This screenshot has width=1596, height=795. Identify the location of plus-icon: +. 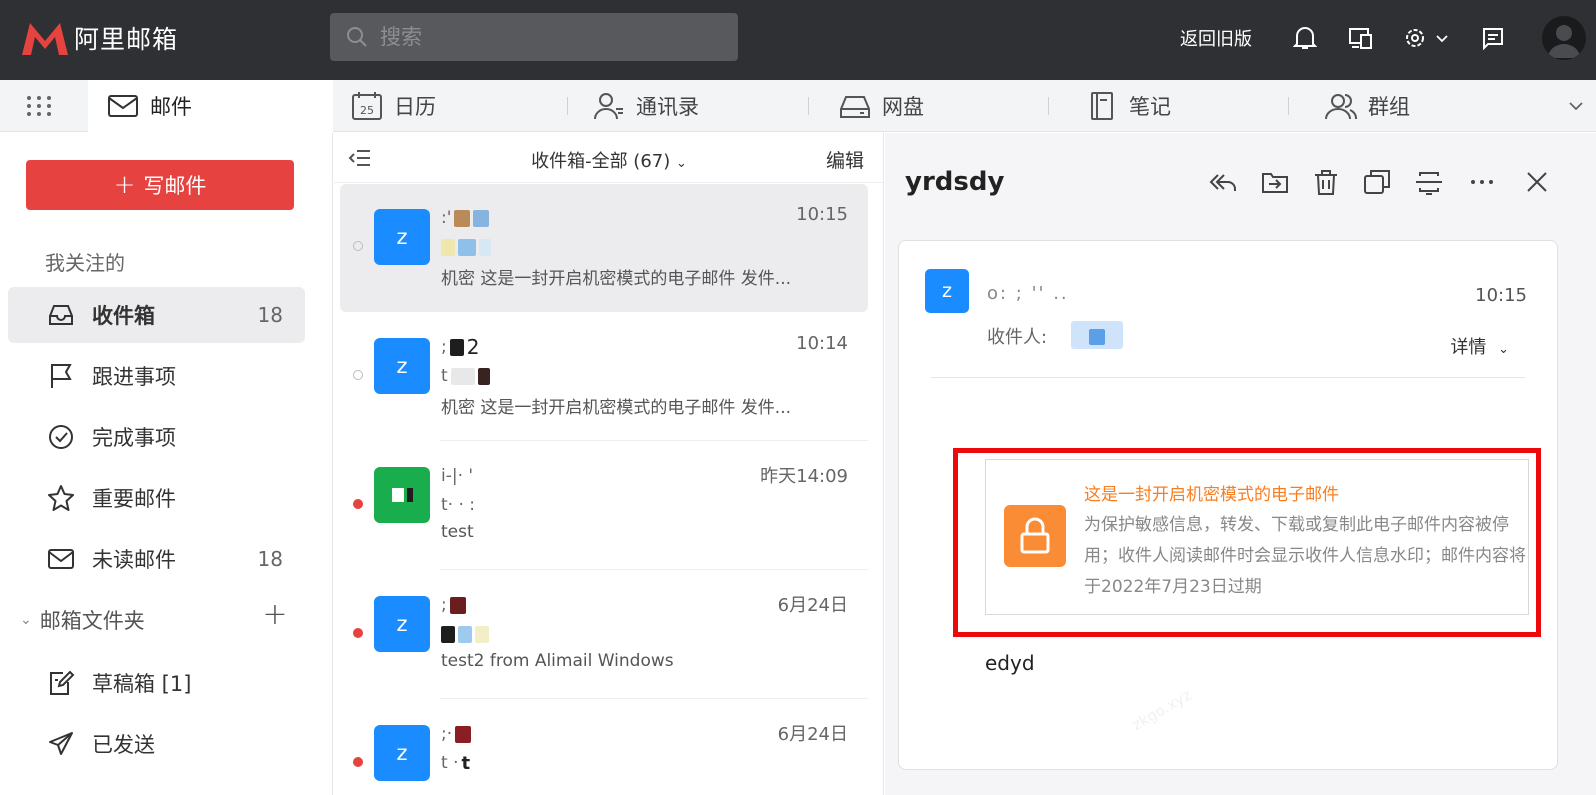
(124, 185).